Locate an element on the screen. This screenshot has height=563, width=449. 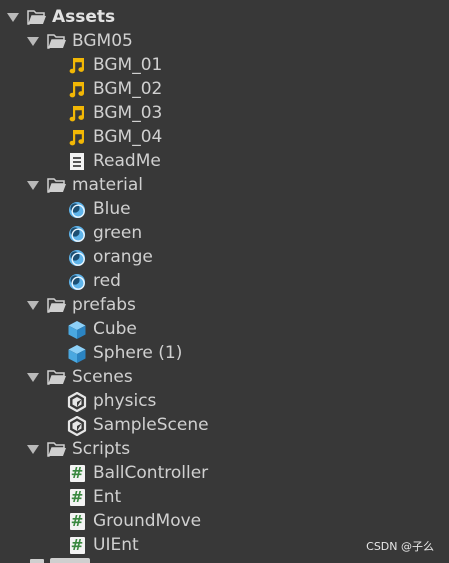
tree-row-asset: BGM_03 is located at coordinates (224, 113).